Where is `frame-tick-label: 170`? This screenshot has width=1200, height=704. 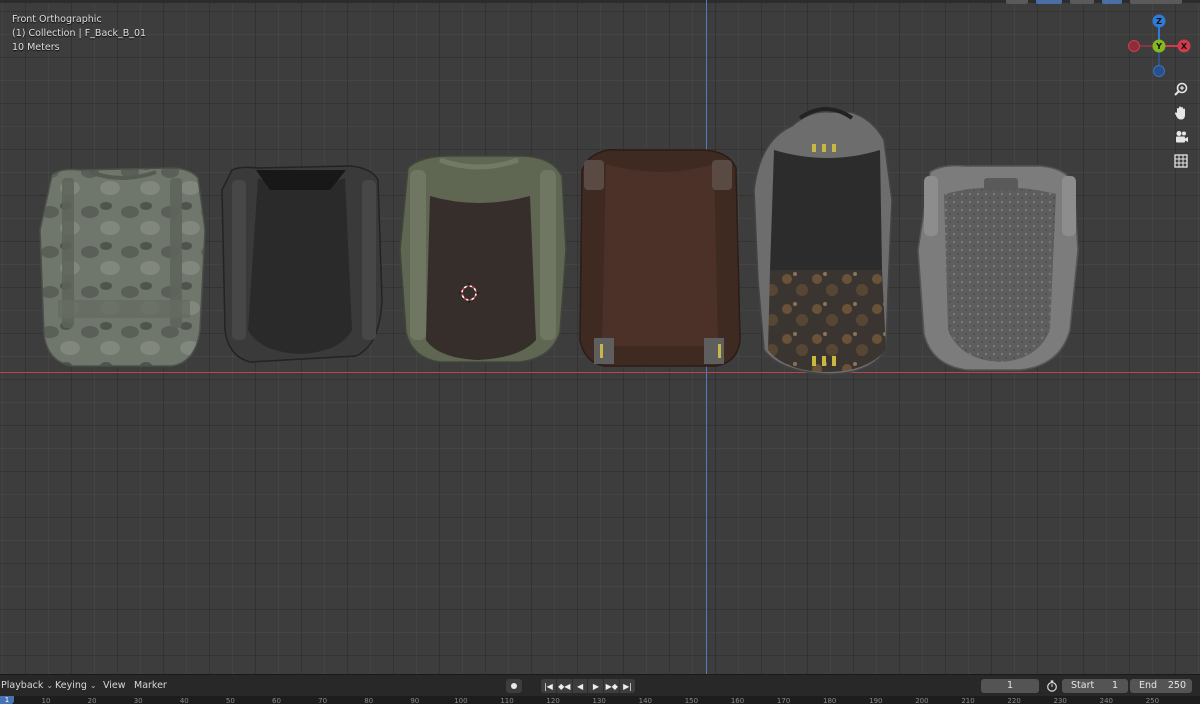 frame-tick-label: 170 is located at coordinates (783, 700).